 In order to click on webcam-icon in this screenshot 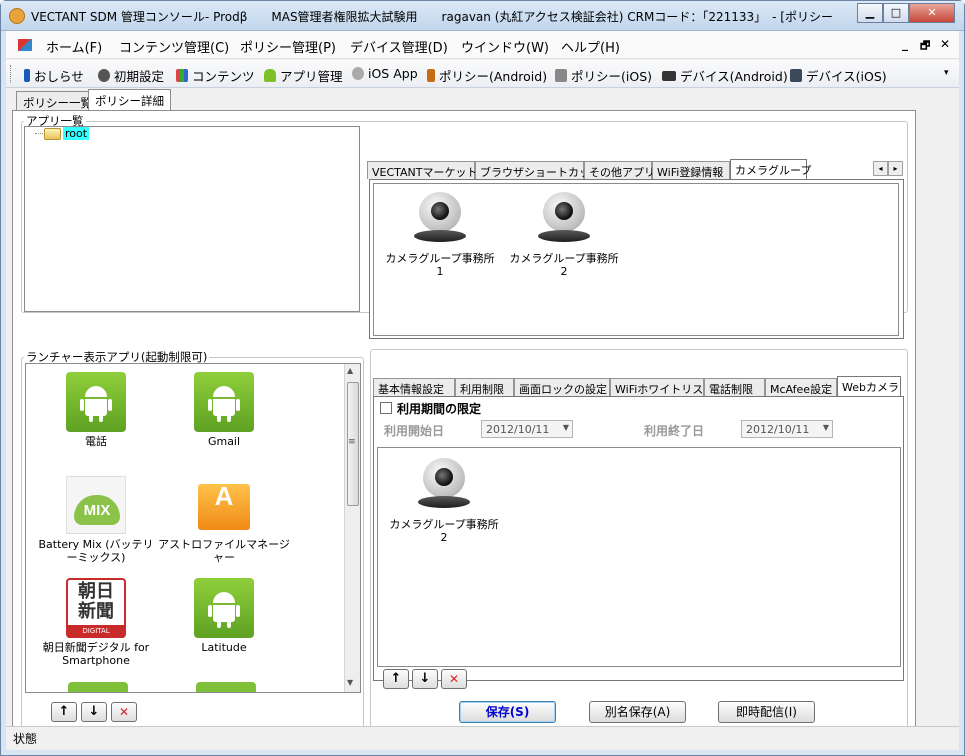, I will do `click(440, 218)`.